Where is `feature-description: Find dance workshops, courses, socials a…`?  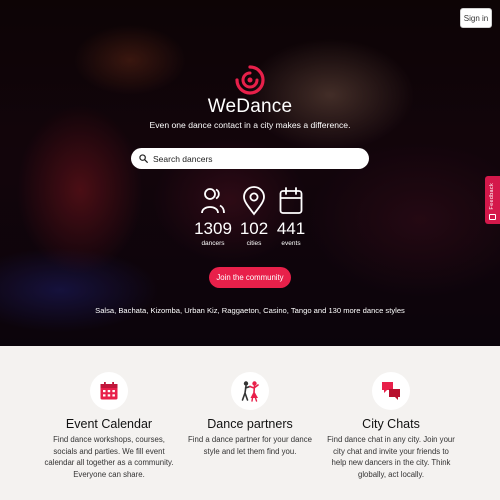 feature-description: Find dance workshops, courses, socials a… is located at coordinates (109, 457).